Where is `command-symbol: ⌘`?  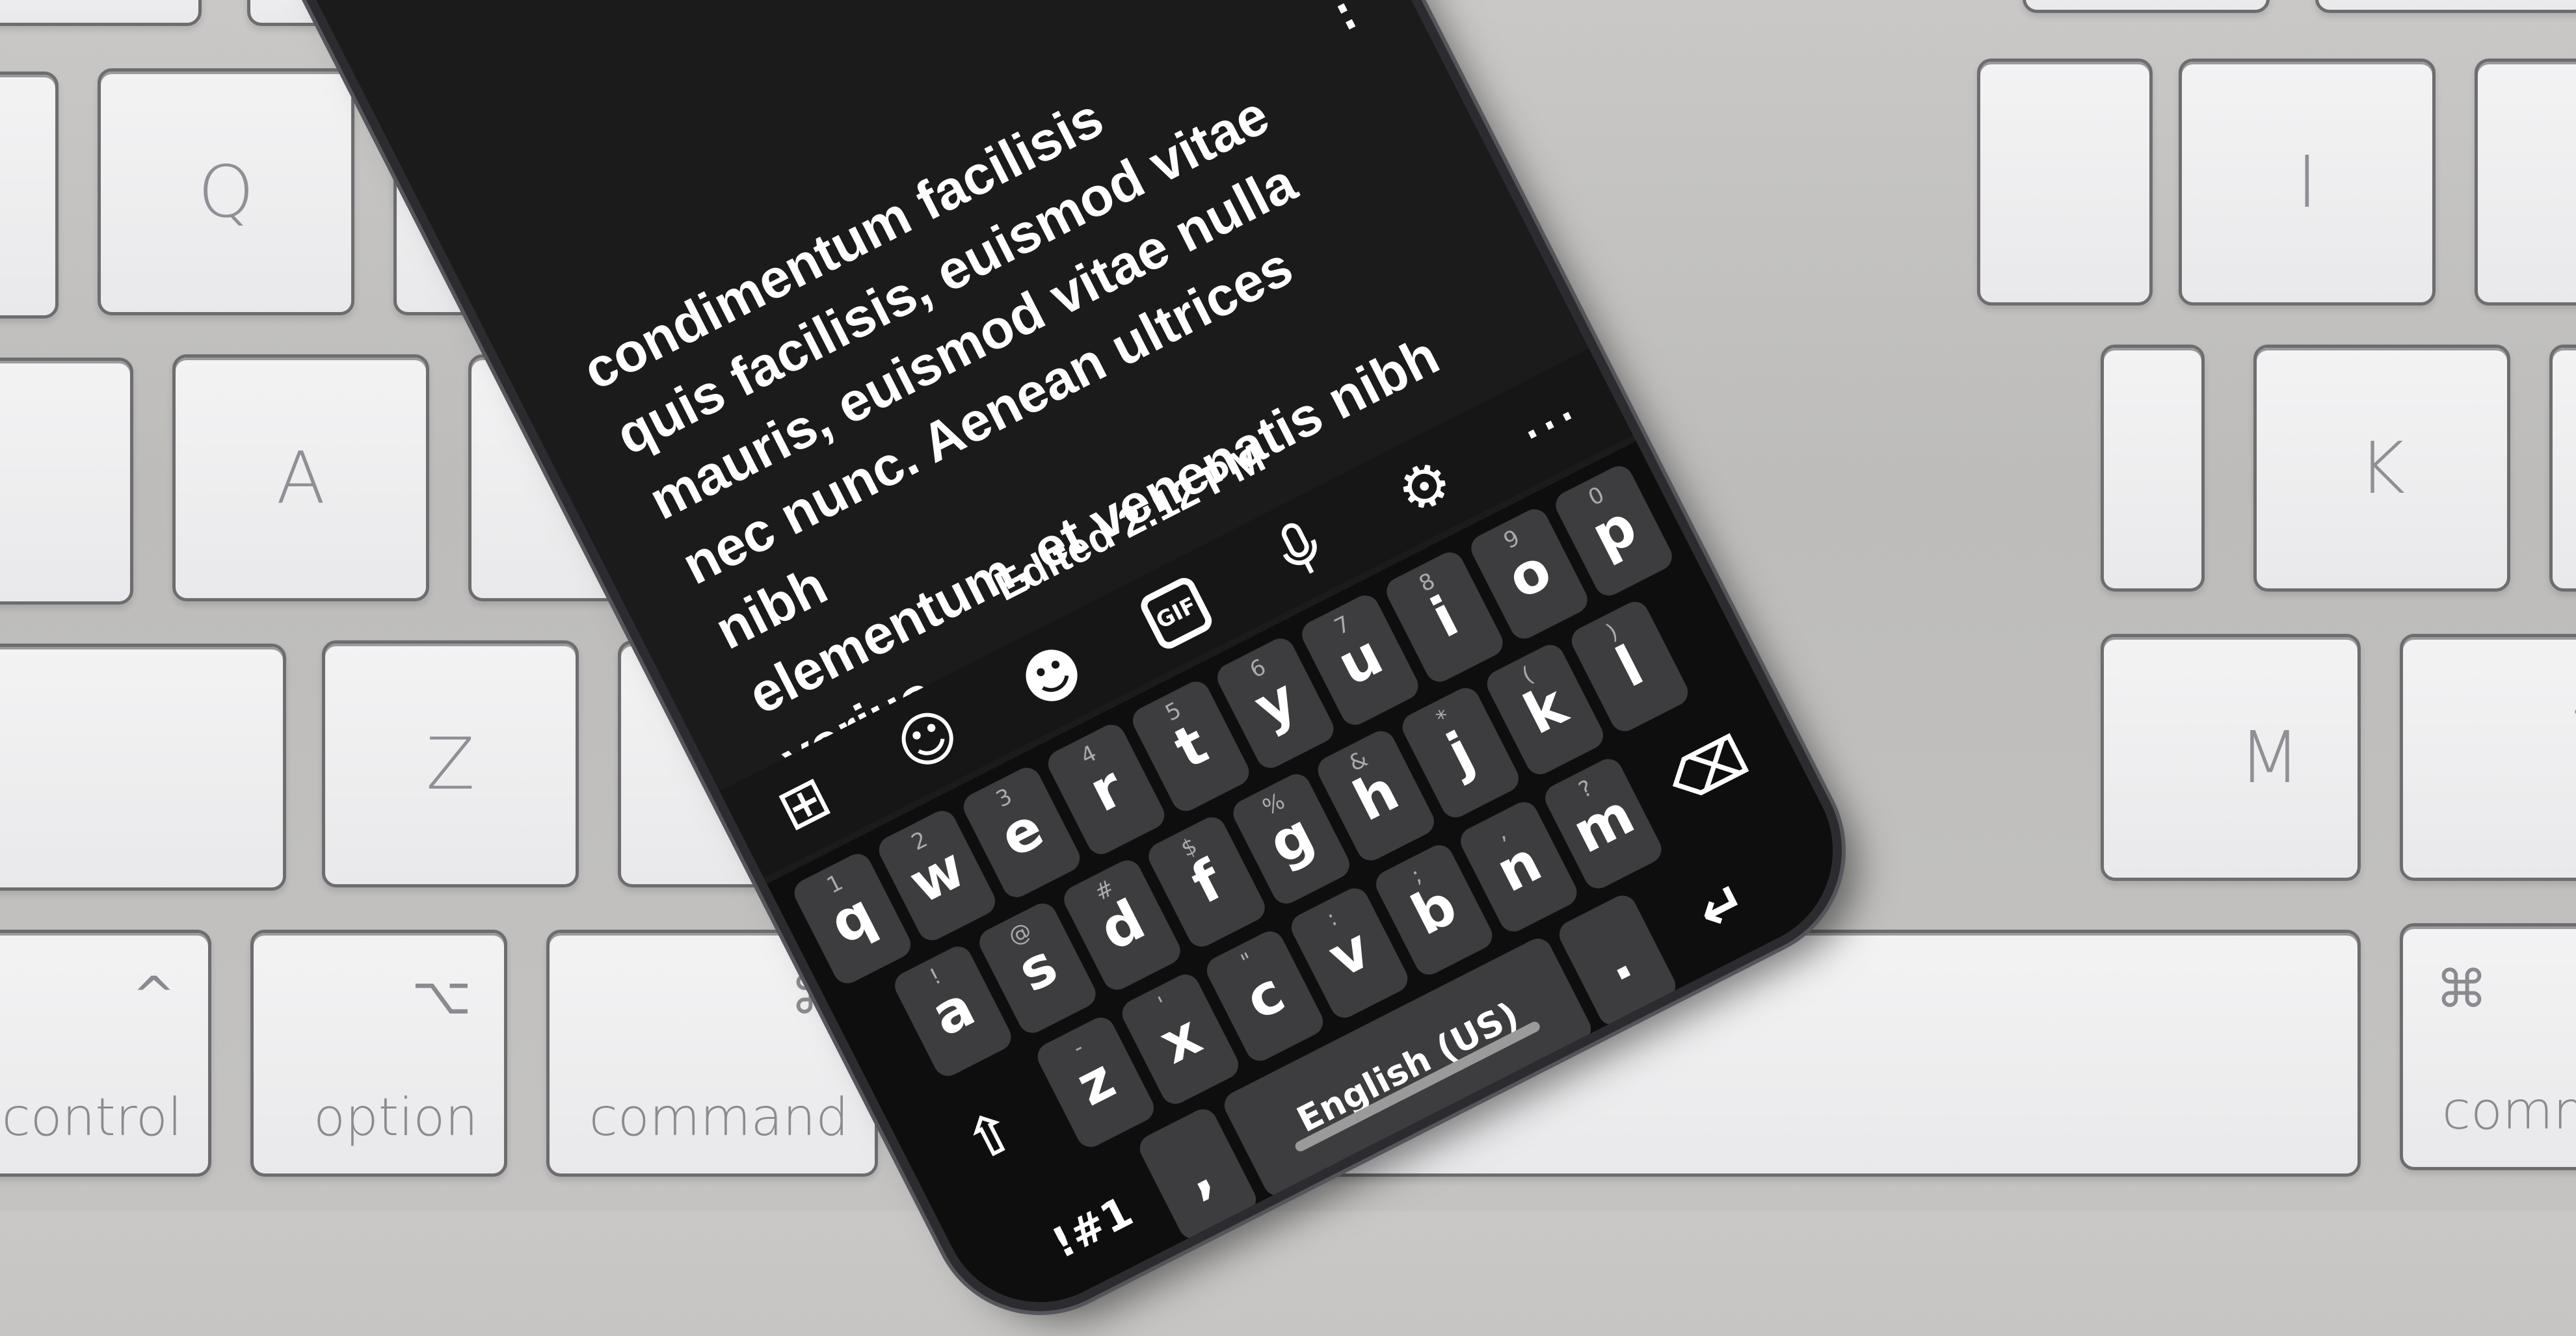 command-symbol: ⌘ is located at coordinates (2462, 989).